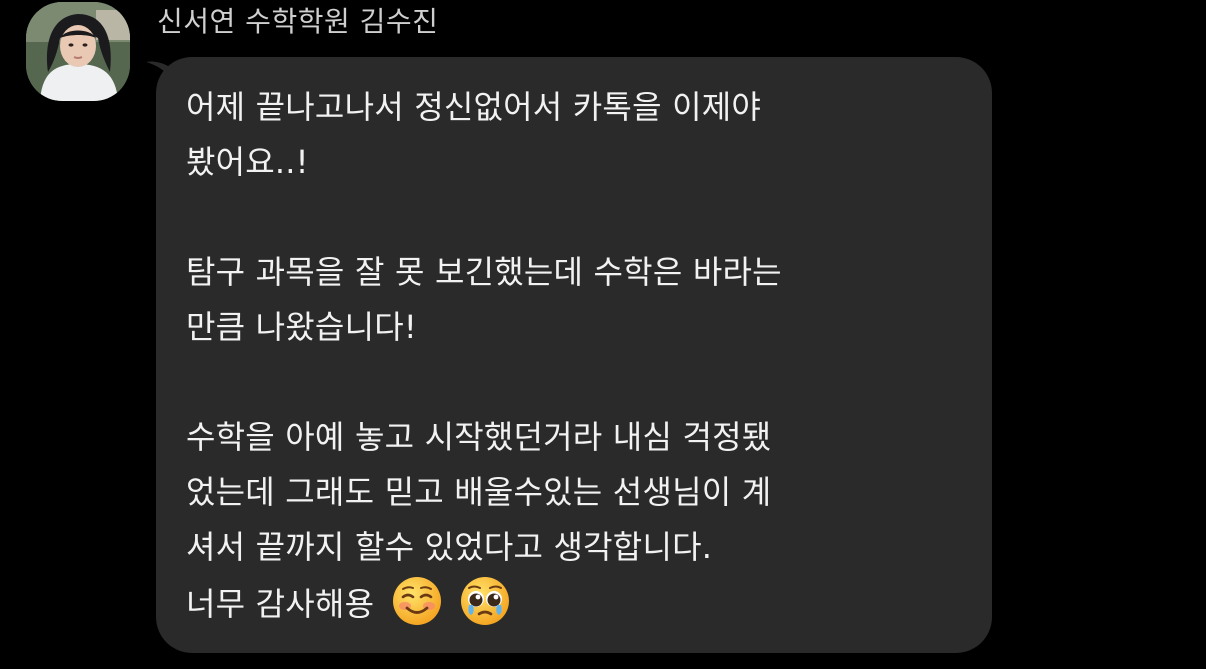 This screenshot has width=1206, height=669. What do you see at coordinates (280, 604) in the screenshot?
I see `message-line-text: 너무 감사해용` at bounding box center [280, 604].